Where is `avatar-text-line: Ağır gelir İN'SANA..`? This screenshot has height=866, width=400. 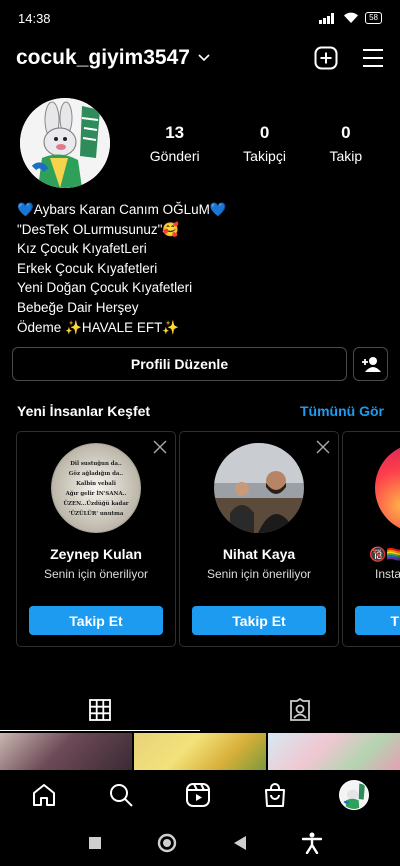 avatar-text-line: Ağır gelir İN'SANA.. is located at coordinates (96, 493).